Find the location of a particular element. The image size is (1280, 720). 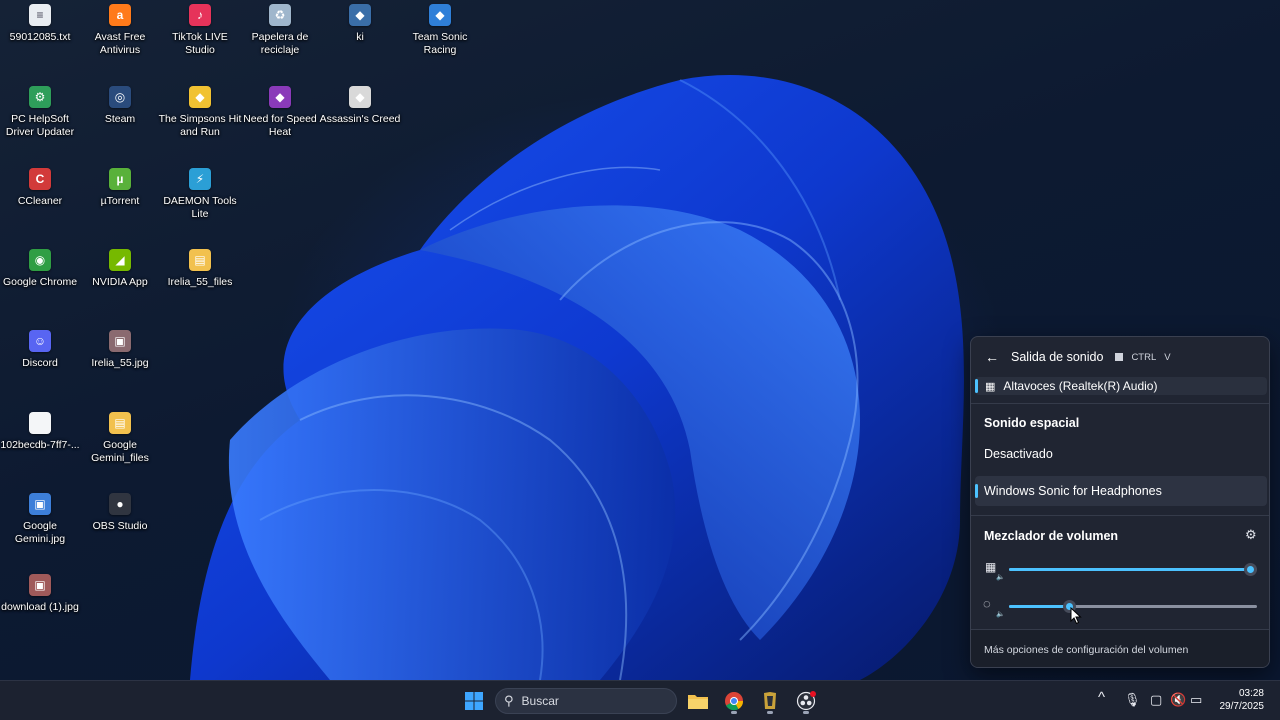

windows-key-icon is located at coordinates (1119, 357).